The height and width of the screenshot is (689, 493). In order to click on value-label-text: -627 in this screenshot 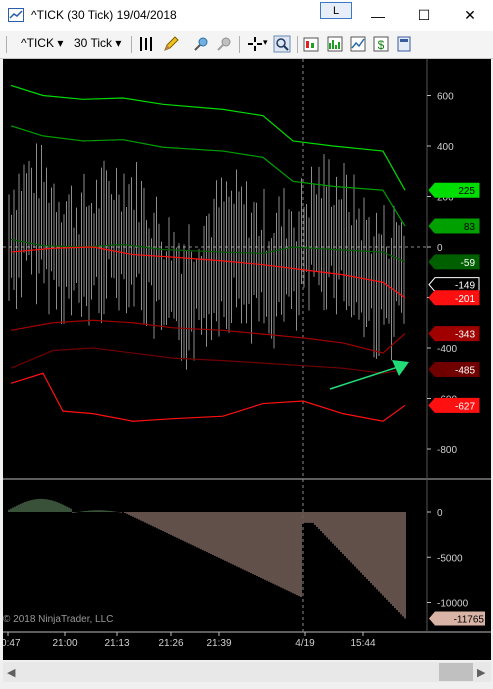, I will do `click(465, 406)`.